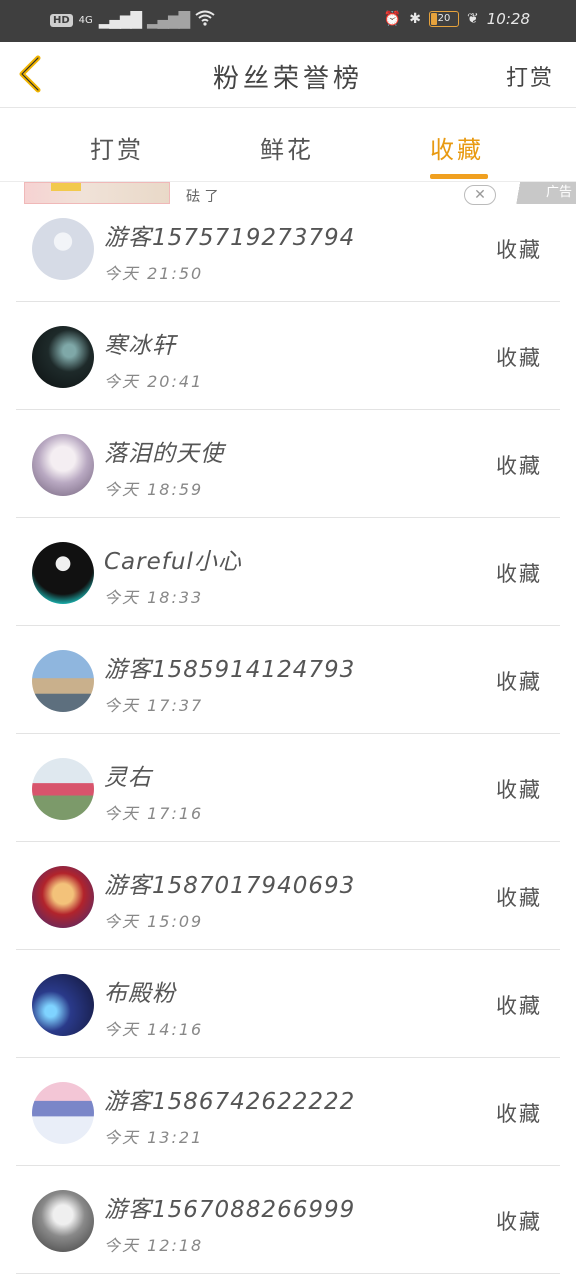  I want to click on fan-name: 寒冰轩, so click(140, 346).